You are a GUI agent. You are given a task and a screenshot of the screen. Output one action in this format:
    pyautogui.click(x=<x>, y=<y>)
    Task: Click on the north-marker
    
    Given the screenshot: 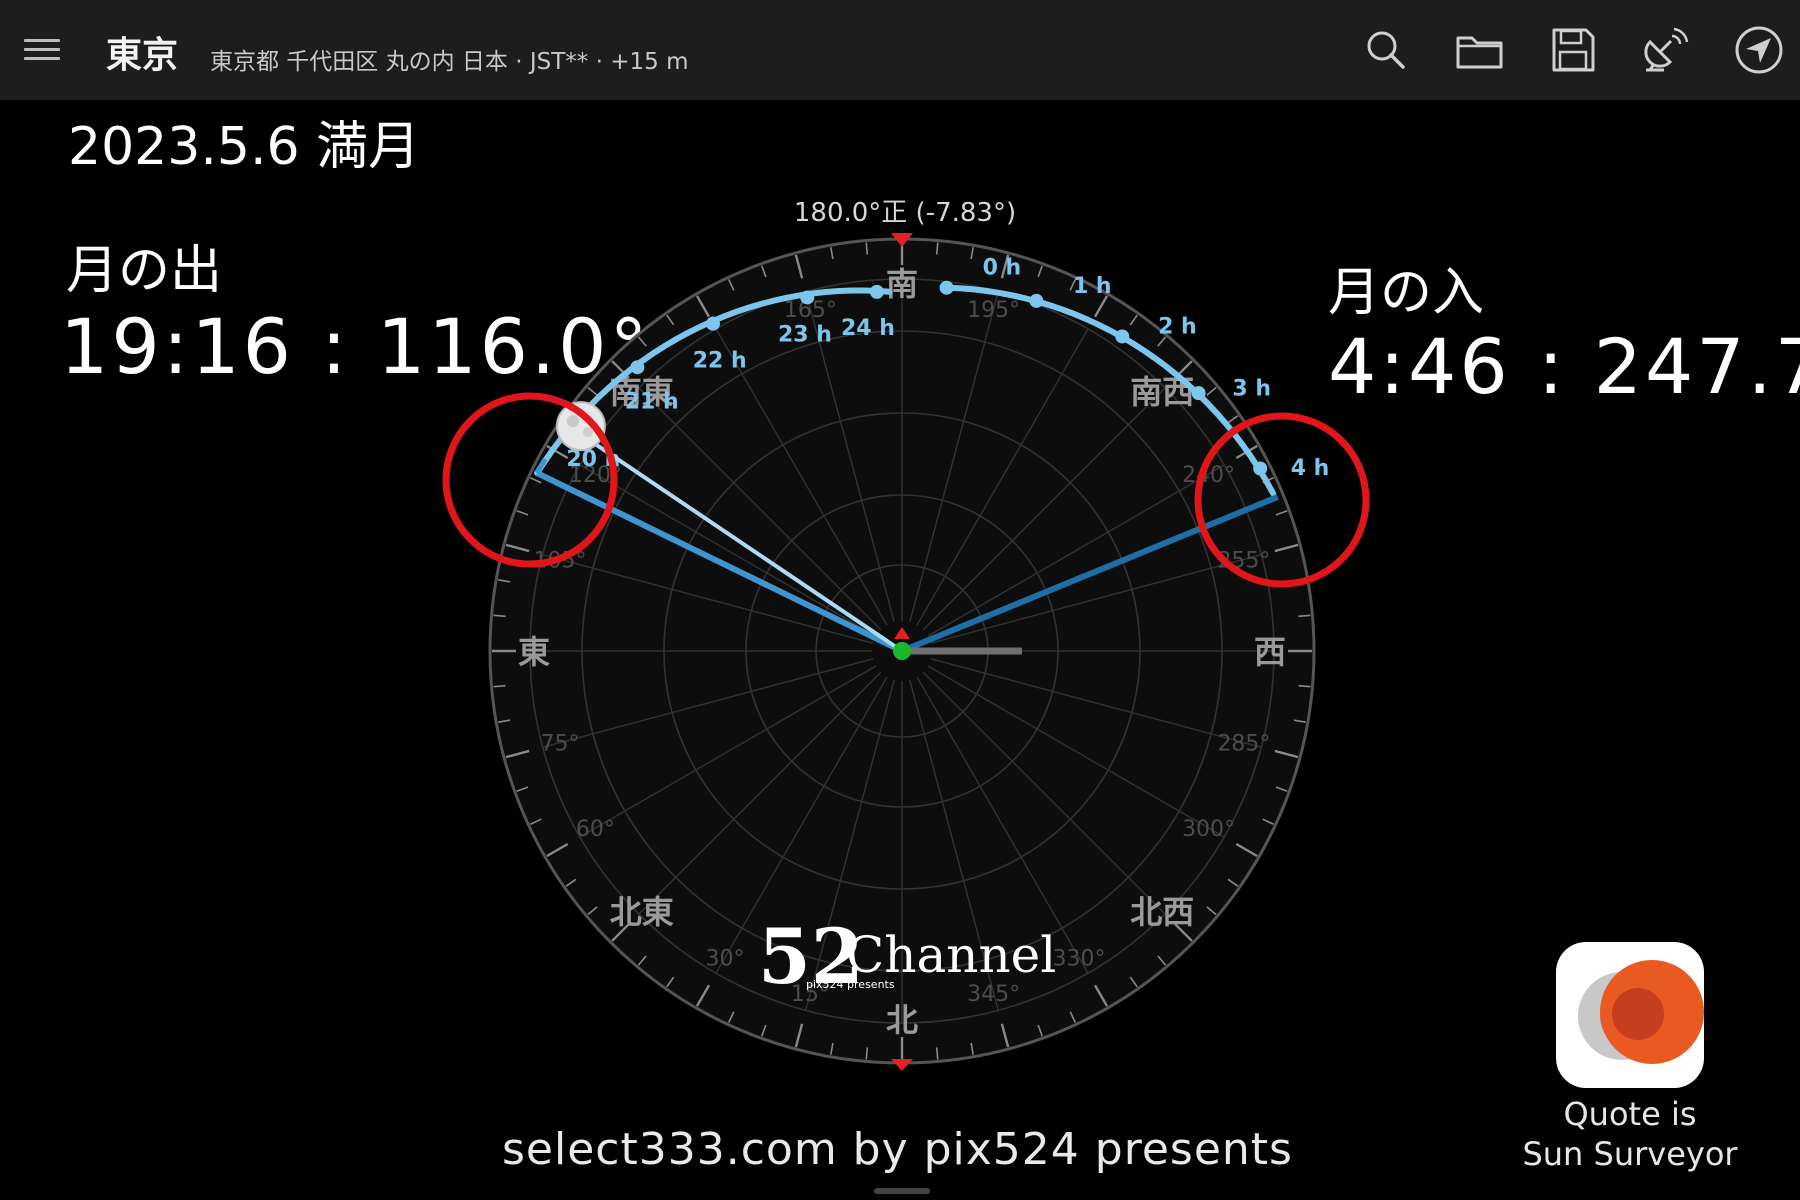 What is the action you would take?
    pyautogui.click(x=902, y=1065)
    